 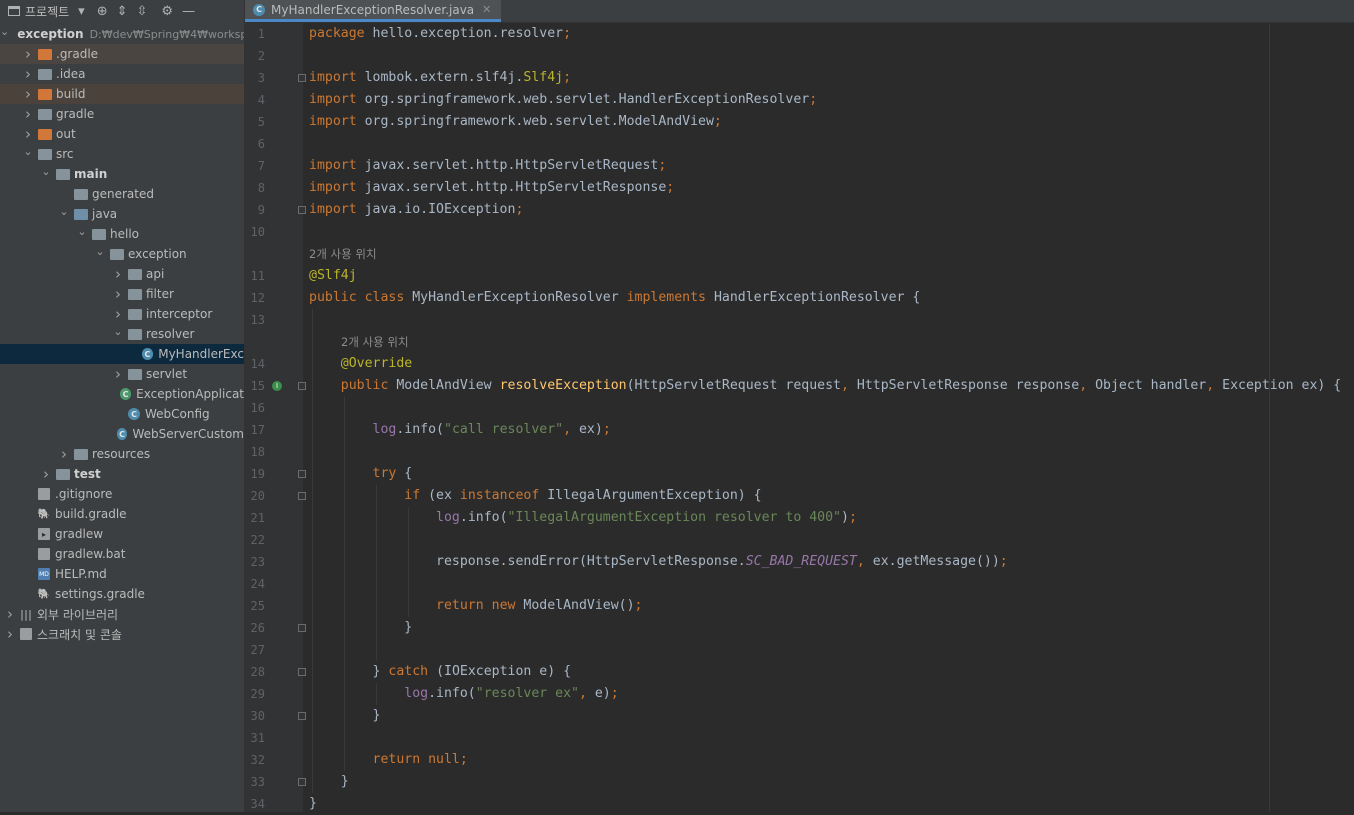 What do you see at coordinates (257, 738) in the screenshot?
I see `line-number: 31` at bounding box center [257, 738].